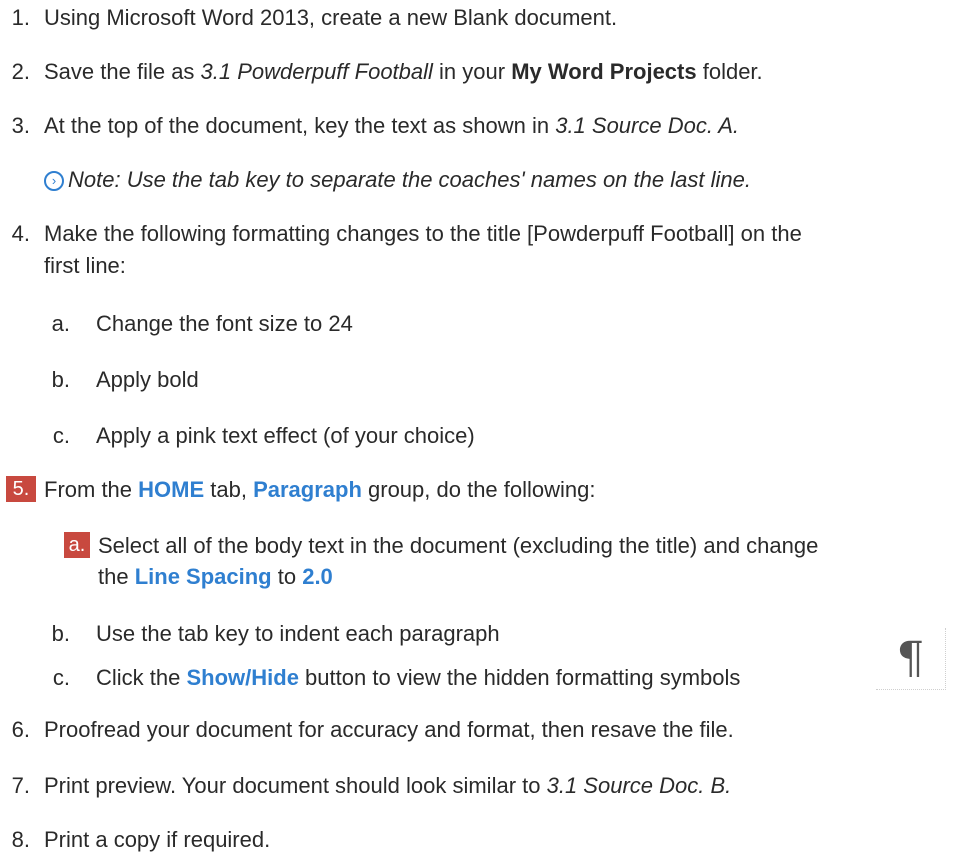 This screenshot has width=956, height=867. What do you see at coordinates (647, 125) in the screenshot?
I see `source-doc-ref: 3.1 Source Doc. A.` at bounding box center [647, 125].